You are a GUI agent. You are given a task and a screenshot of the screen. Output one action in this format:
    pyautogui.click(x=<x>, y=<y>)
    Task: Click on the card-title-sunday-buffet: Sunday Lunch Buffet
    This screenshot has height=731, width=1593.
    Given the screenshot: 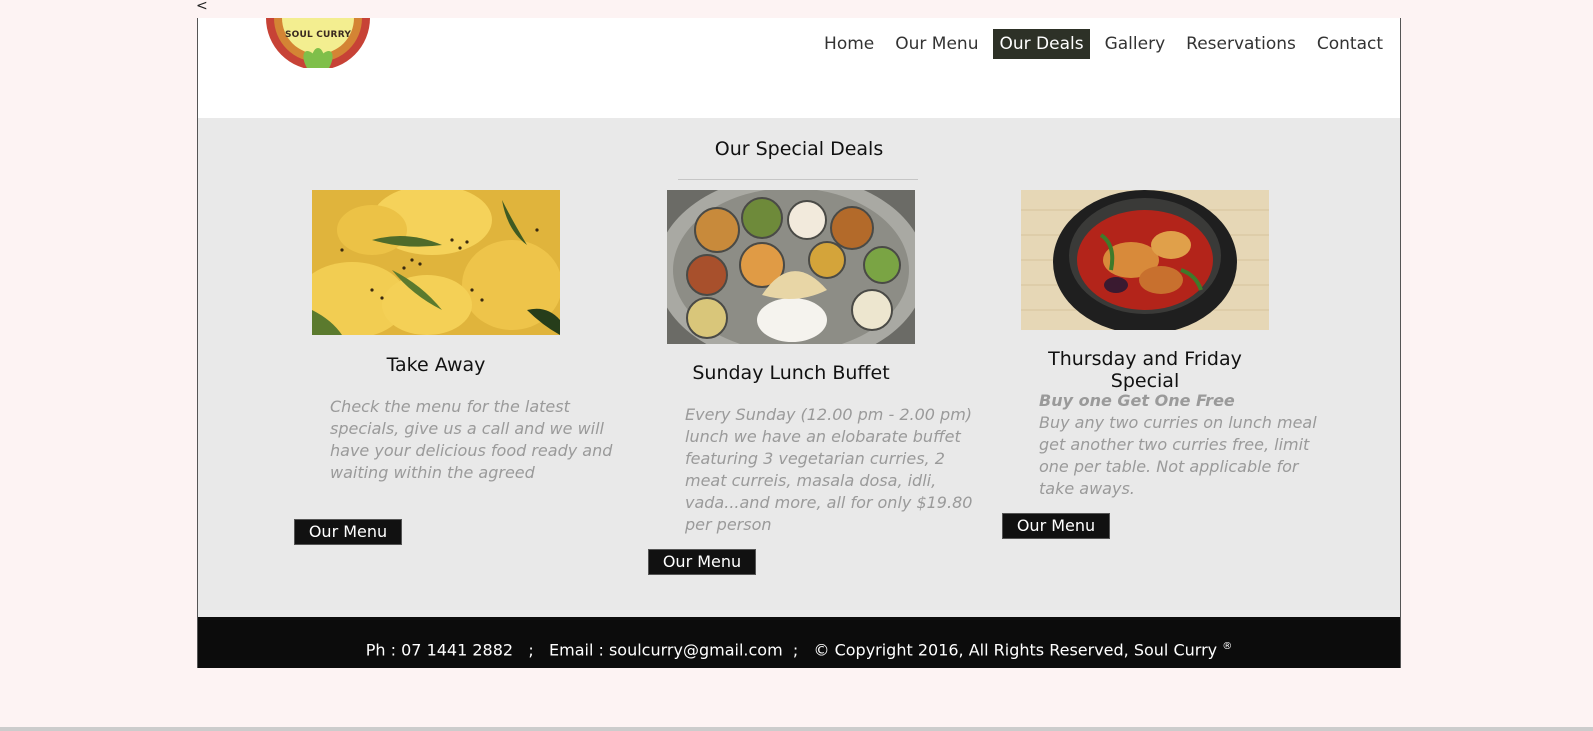 What is the action you would take?
    pyautogui.click(x=791, y=373)
    